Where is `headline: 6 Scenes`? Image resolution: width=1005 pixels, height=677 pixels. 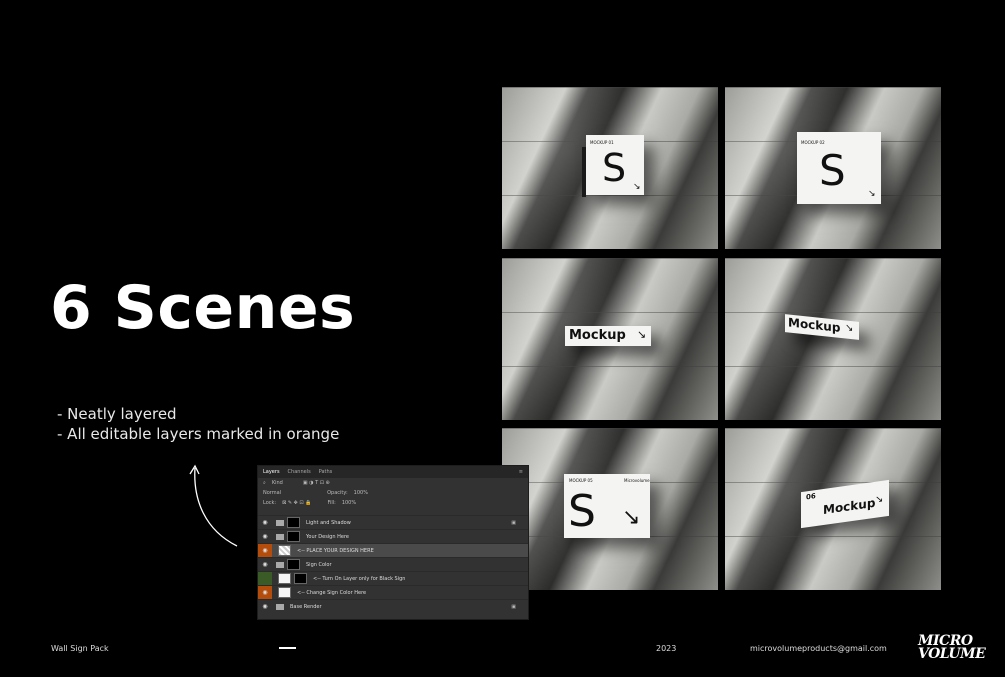 headline: 6 Scenes is located at coordinates (203, 308).